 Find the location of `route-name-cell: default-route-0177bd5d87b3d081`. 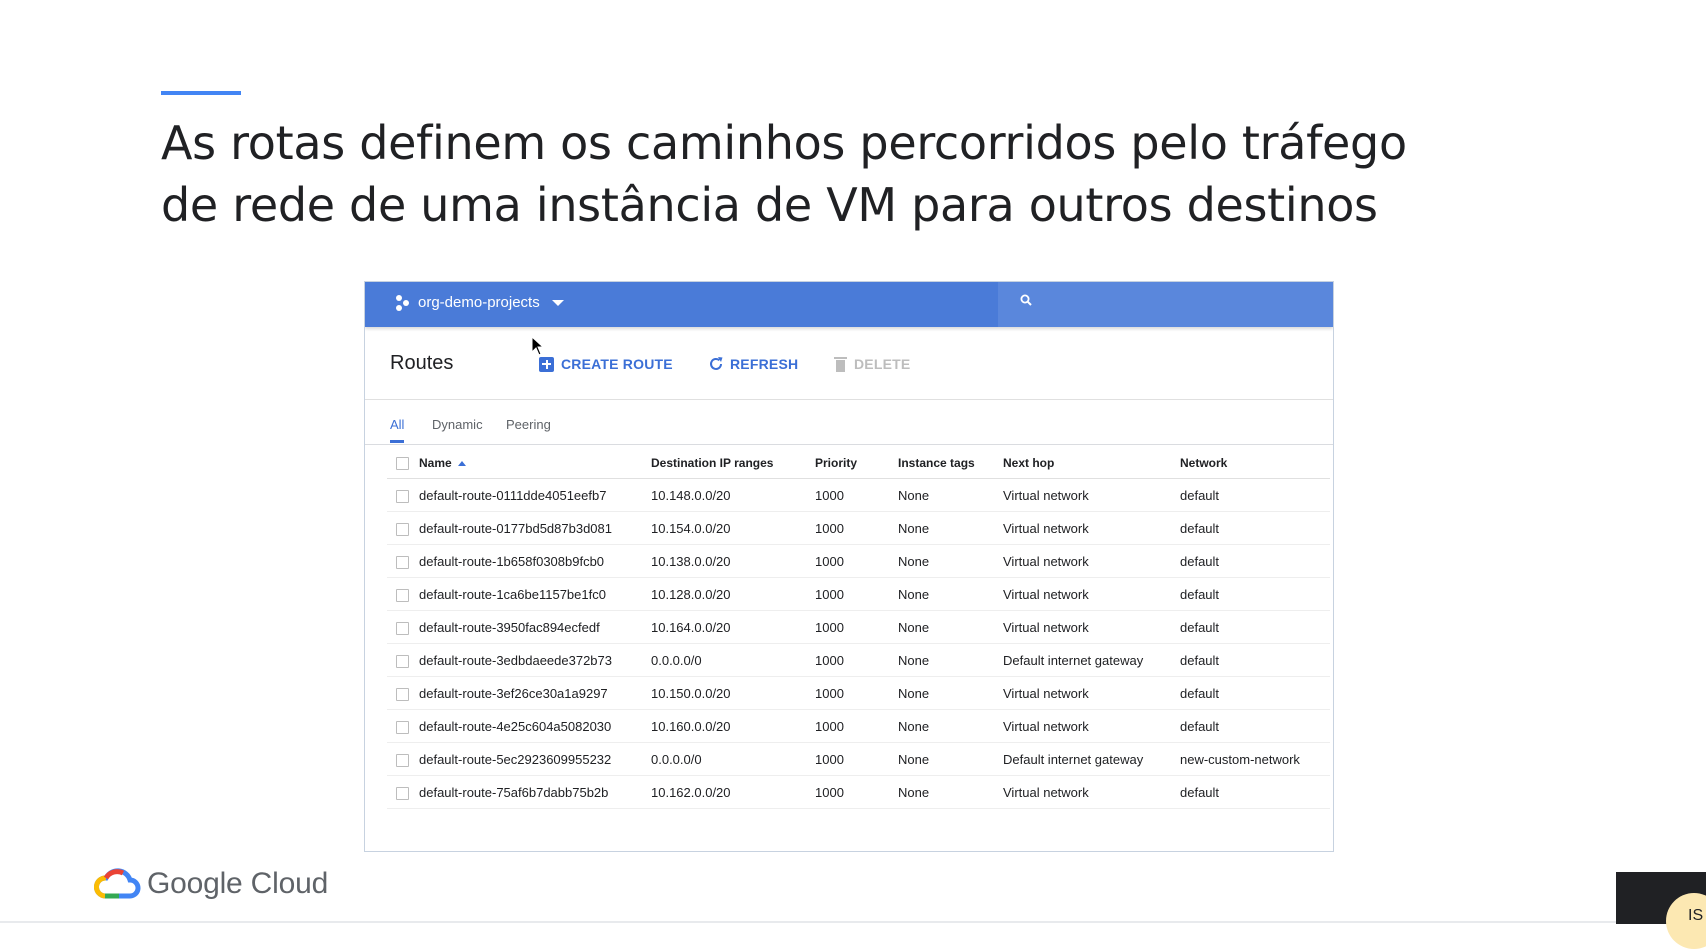

route-name-cell: default-route-0177bd5d87b3d081 is located at coordinates (535, 528).